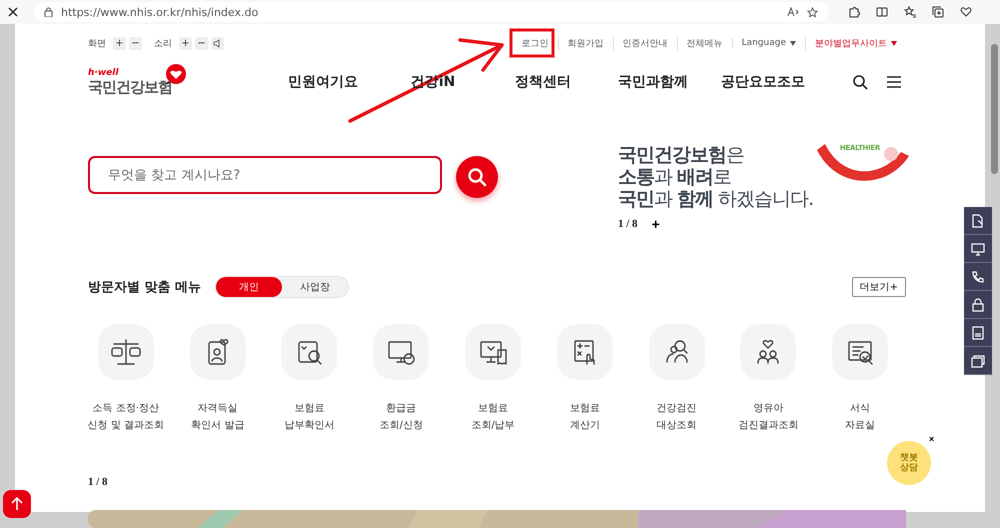 This screenshot has width=1000, height=528. What do you see at coordinates (543, 82) in the screenshot?
I see `nav-item: 정책센터` at bounding box center [543, 82].